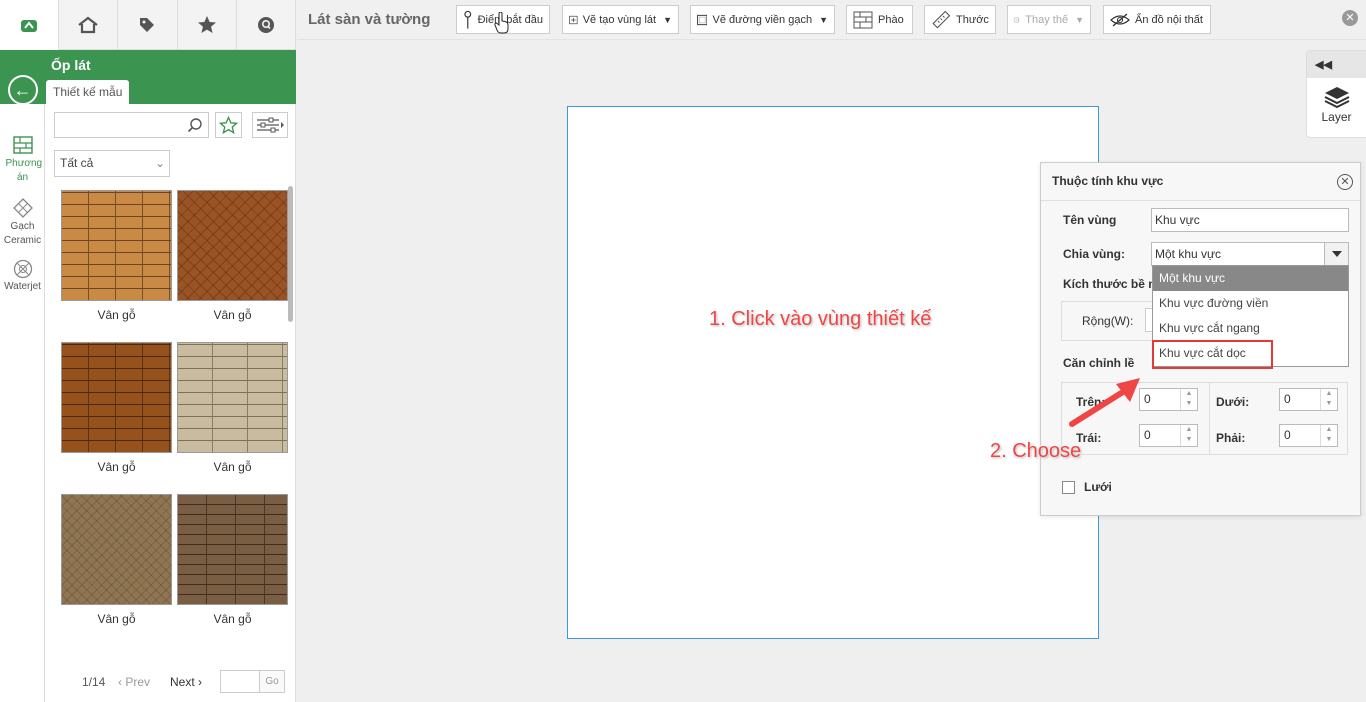  What do you see at coordinates (138, 681) in the screenshot?
I see `prev-label: Prev` at bounding box center [138, 681].